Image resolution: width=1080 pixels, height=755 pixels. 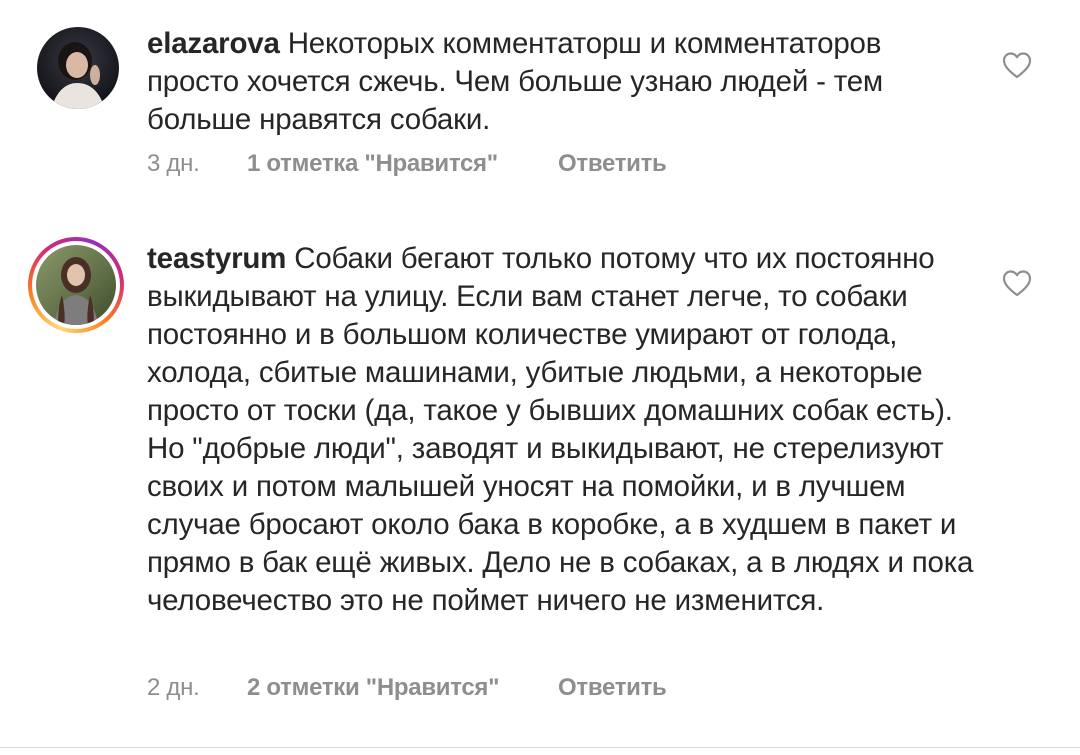 I want to click on divider, so click(x=540, y=747).